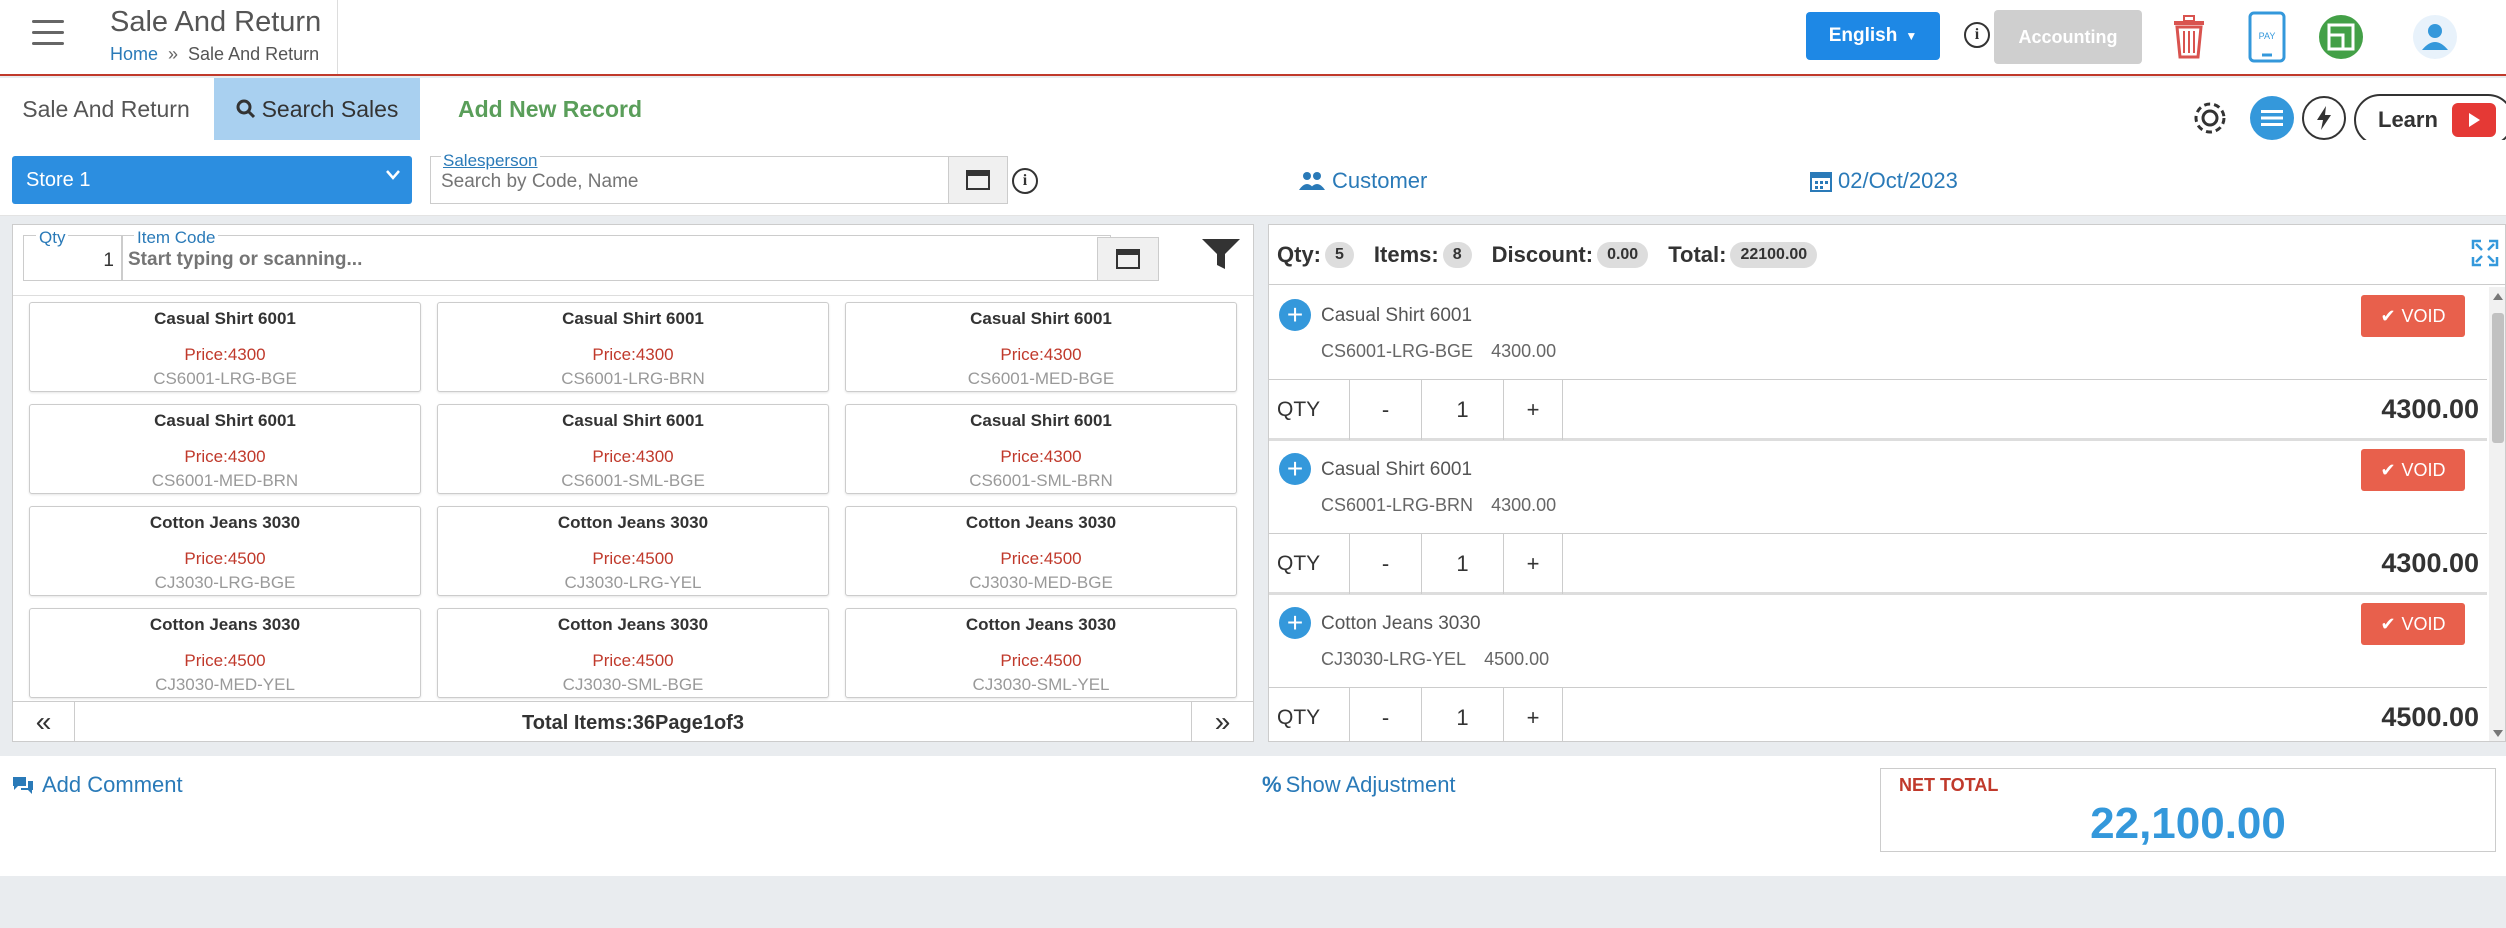  What do you see at coordinates (1949, 785) in the screenshot?
I see `net-total-label: NET TOTAL` at bounding box center [1949, 785].